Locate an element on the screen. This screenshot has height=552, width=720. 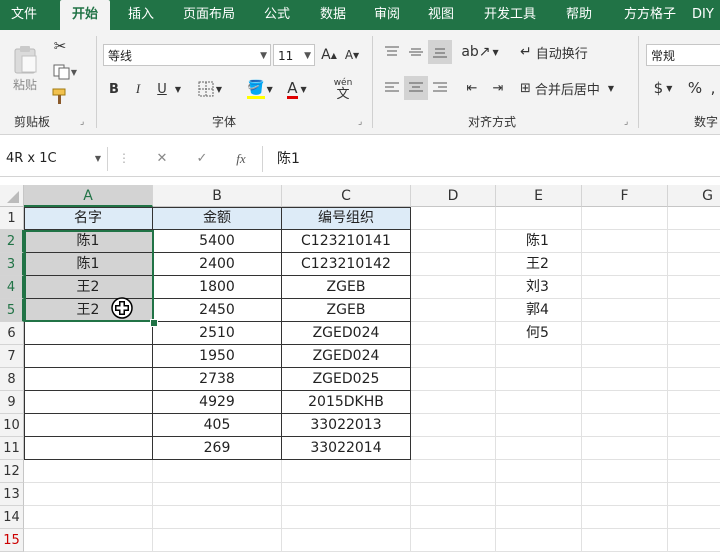
currency-button: $ ▼ is located at coordinates (663, 88).